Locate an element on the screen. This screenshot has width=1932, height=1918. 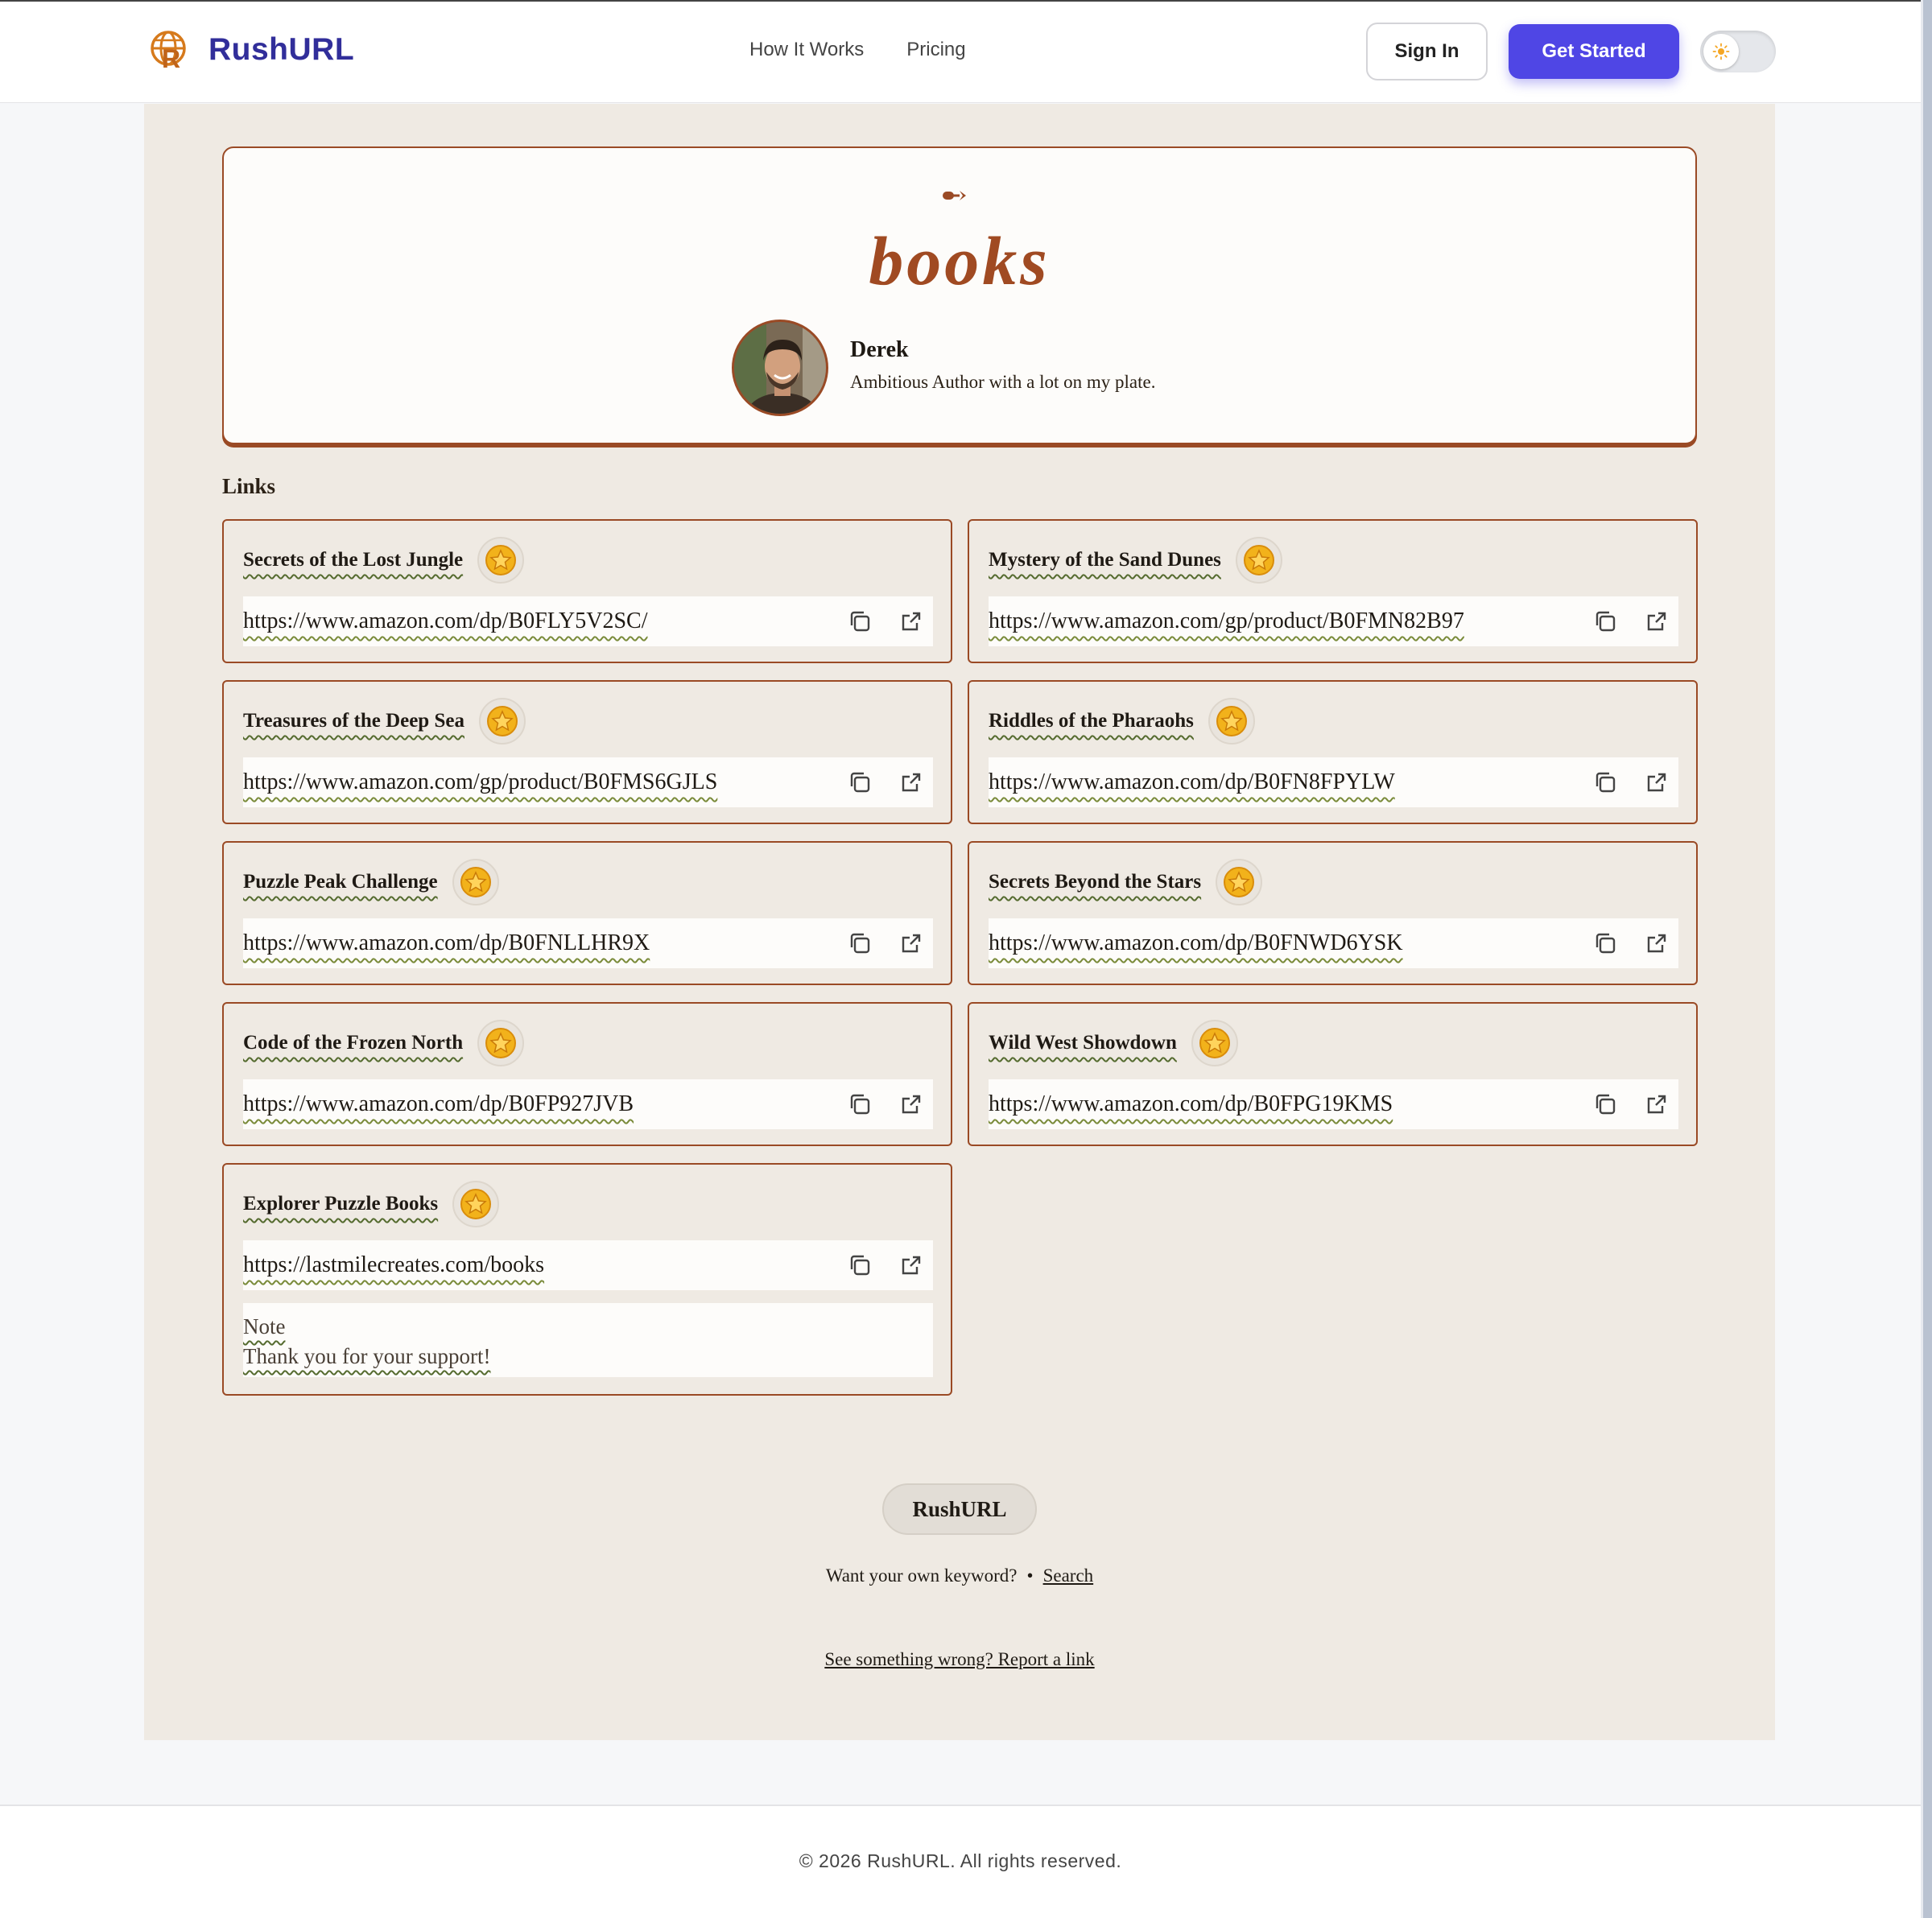
theme-toggle is located at coordinates (1738, 51).